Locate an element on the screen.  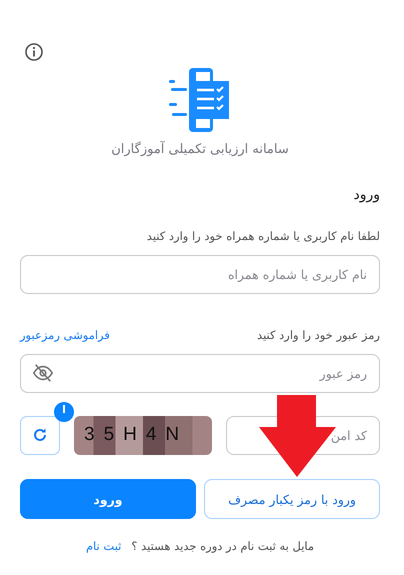
refresh-button is located at coordinates (40, 435).